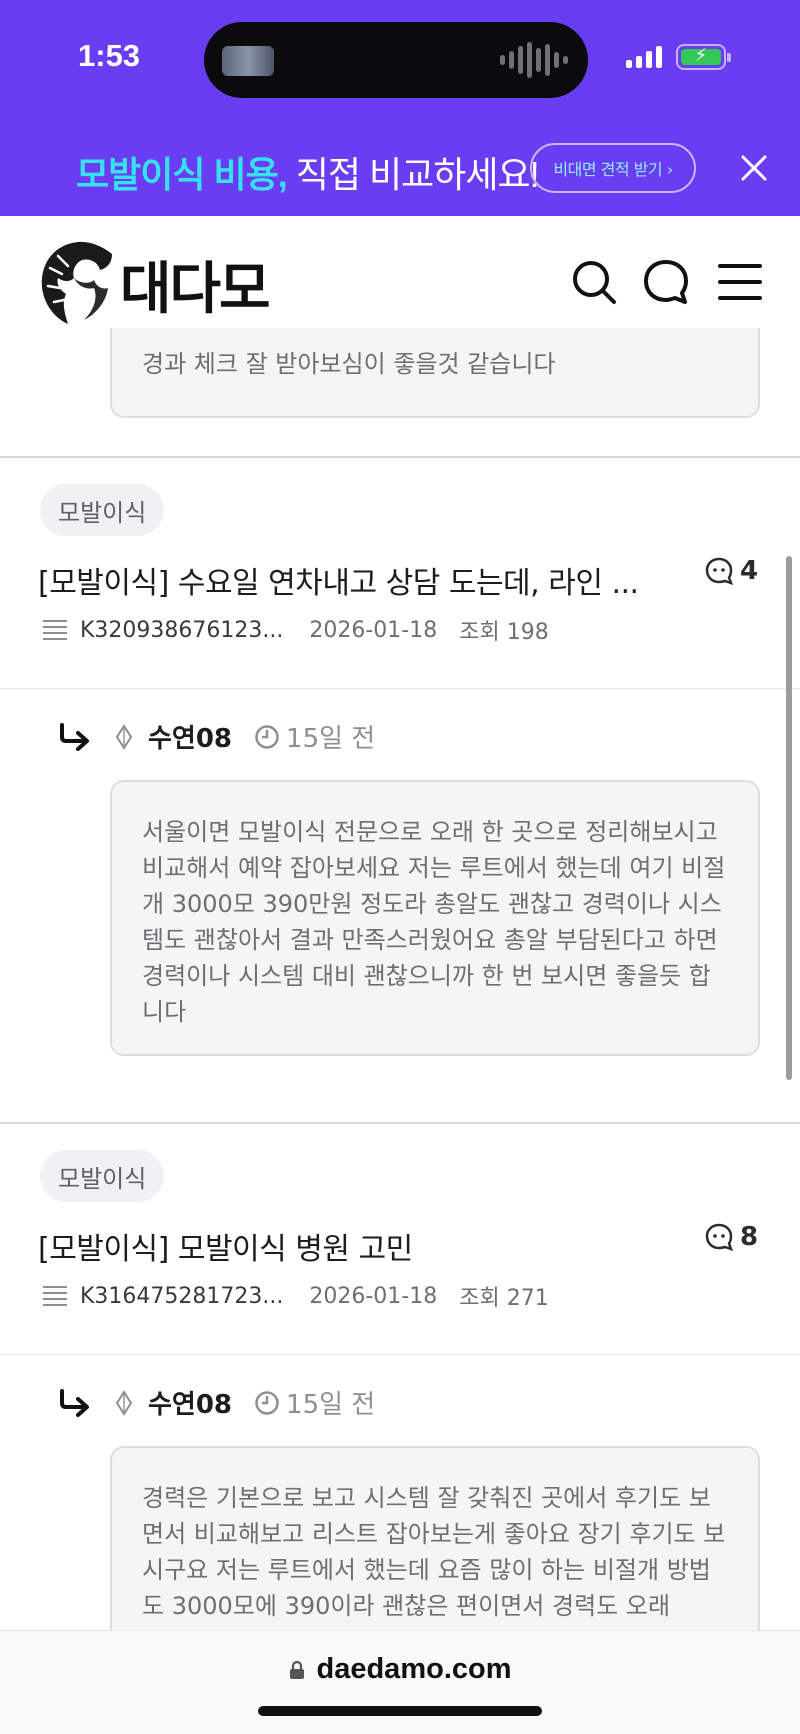  Describe the element at coordinates (225, 1246) in the screenshot. I see `post-title: [모발이식] 모발이식 병원 고민` at that location.